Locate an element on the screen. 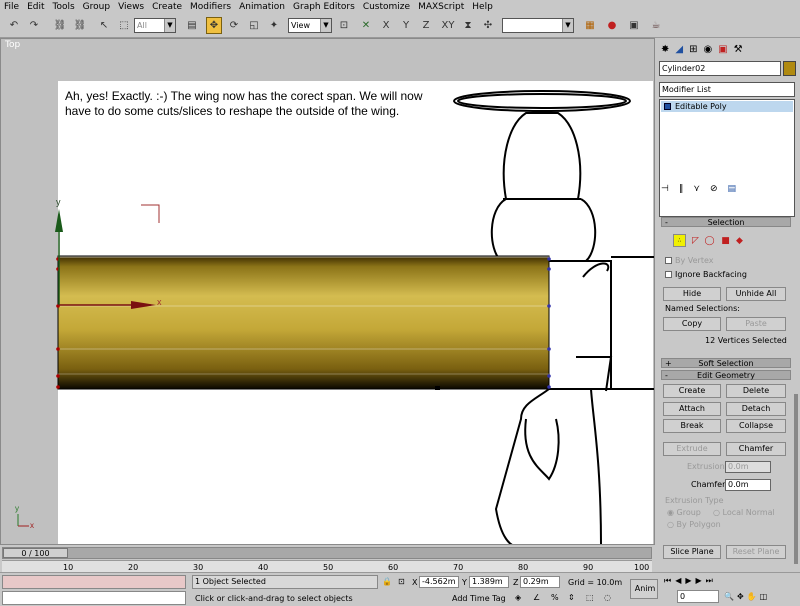 This screenshot has width=800, height=606. utilities-tab-icon: ⚒ is located at coordinates (738, 49).